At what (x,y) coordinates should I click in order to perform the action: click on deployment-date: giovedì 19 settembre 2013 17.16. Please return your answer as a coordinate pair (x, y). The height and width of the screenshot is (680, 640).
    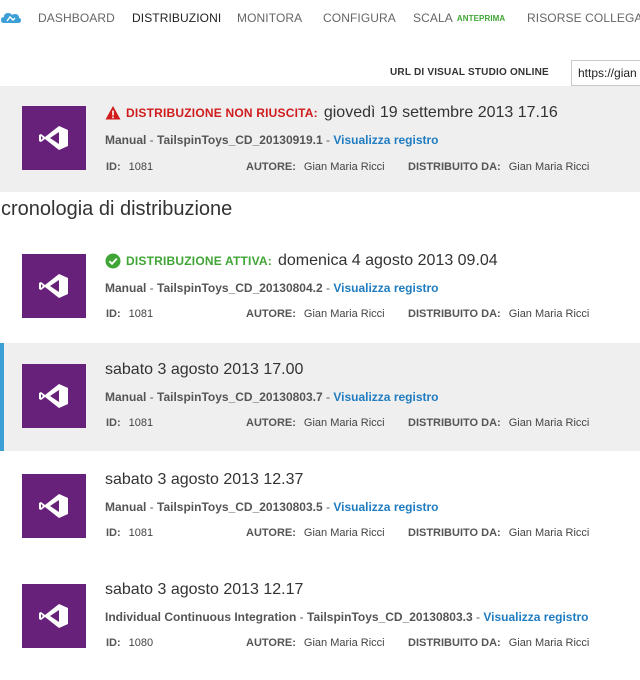
    Looking at the image, I should click on (440, 112).